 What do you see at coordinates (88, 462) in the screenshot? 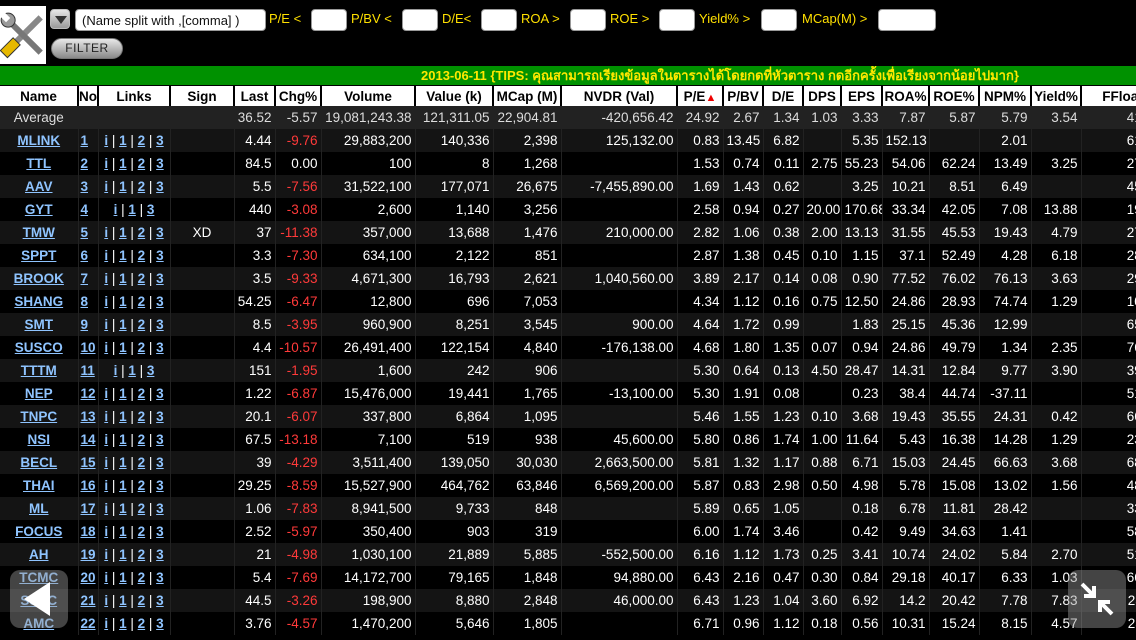
I see `row-number-link: 15` at bounding box center [88, 462].